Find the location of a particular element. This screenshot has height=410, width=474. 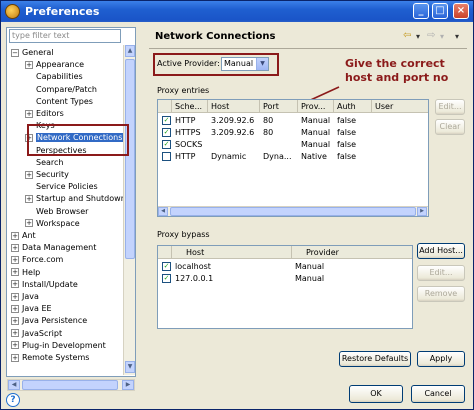

view-menu-chevron-icon: ▾ is located at coordinates (457, 36).